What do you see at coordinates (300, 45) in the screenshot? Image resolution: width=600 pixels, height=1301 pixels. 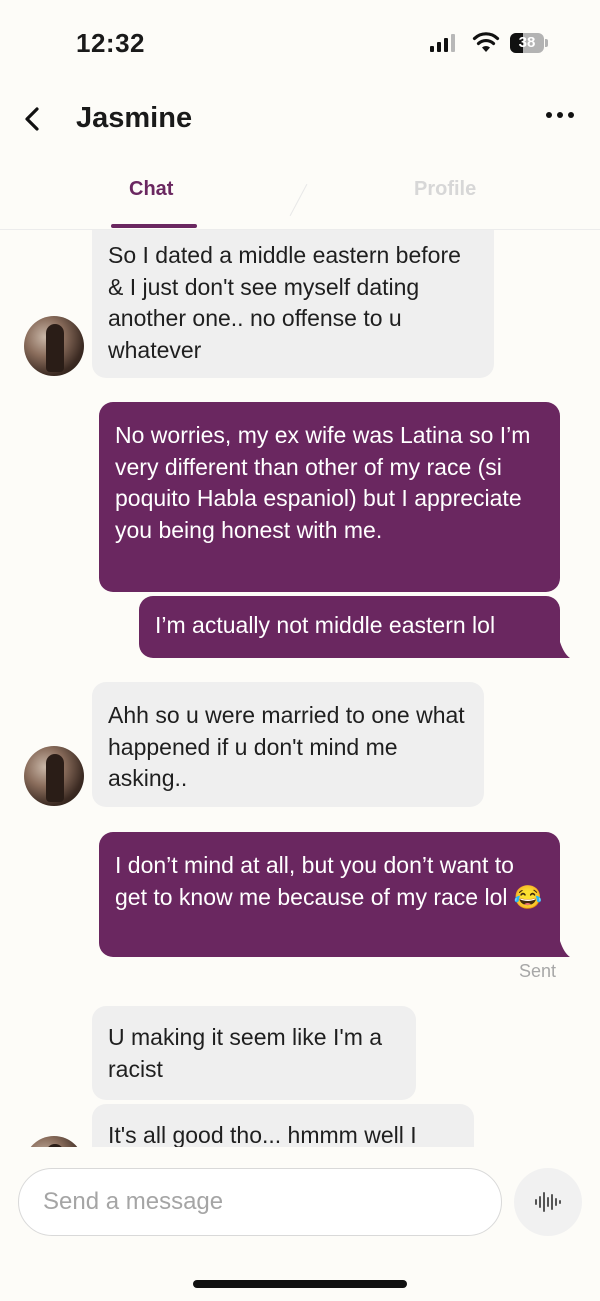 I see `status-bar: 12:32 38` at bounding box center [300, 45].